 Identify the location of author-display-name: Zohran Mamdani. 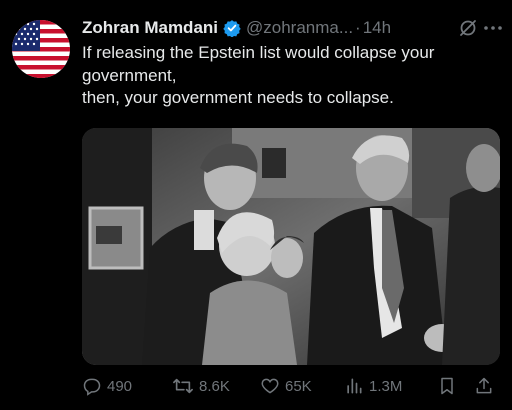
(150, 28).